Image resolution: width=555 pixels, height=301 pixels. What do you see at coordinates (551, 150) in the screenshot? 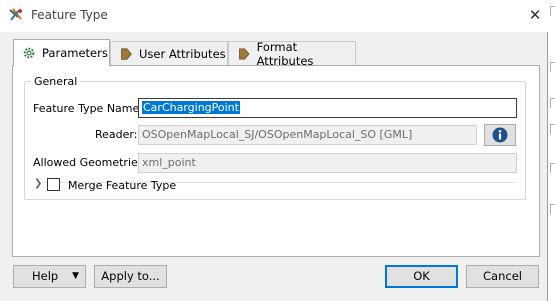
I see `background-window-edge` at bounding box center [551, 150].